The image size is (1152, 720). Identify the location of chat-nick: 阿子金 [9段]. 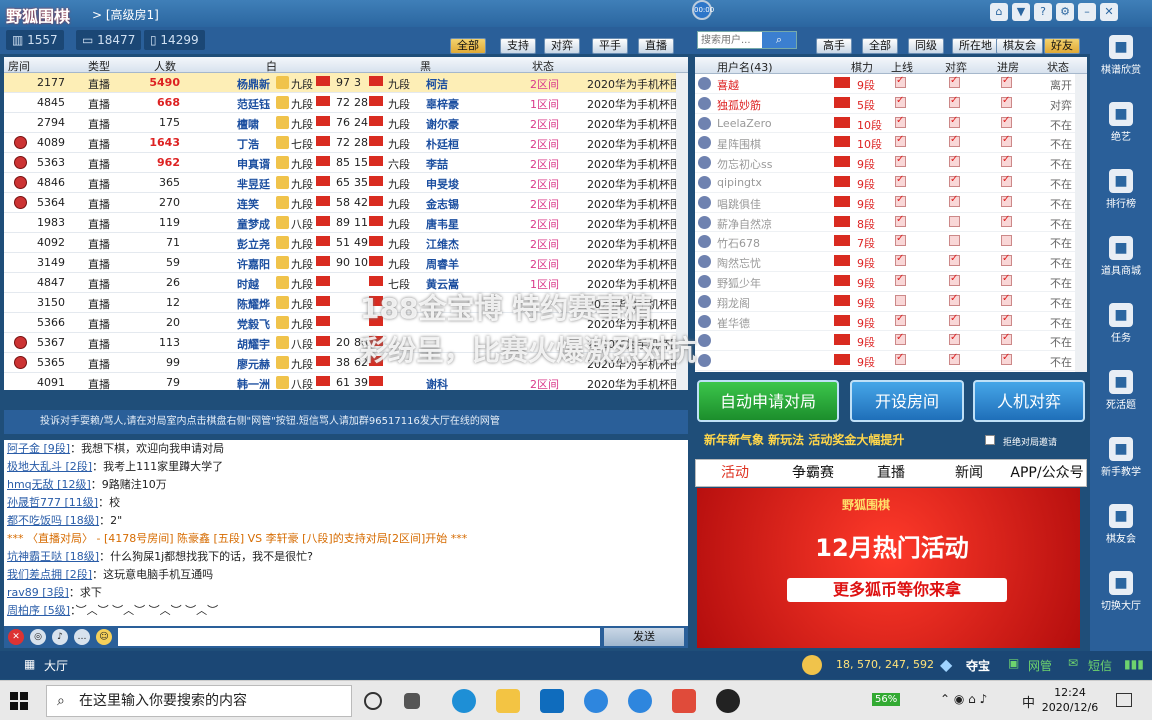
(38, 448).